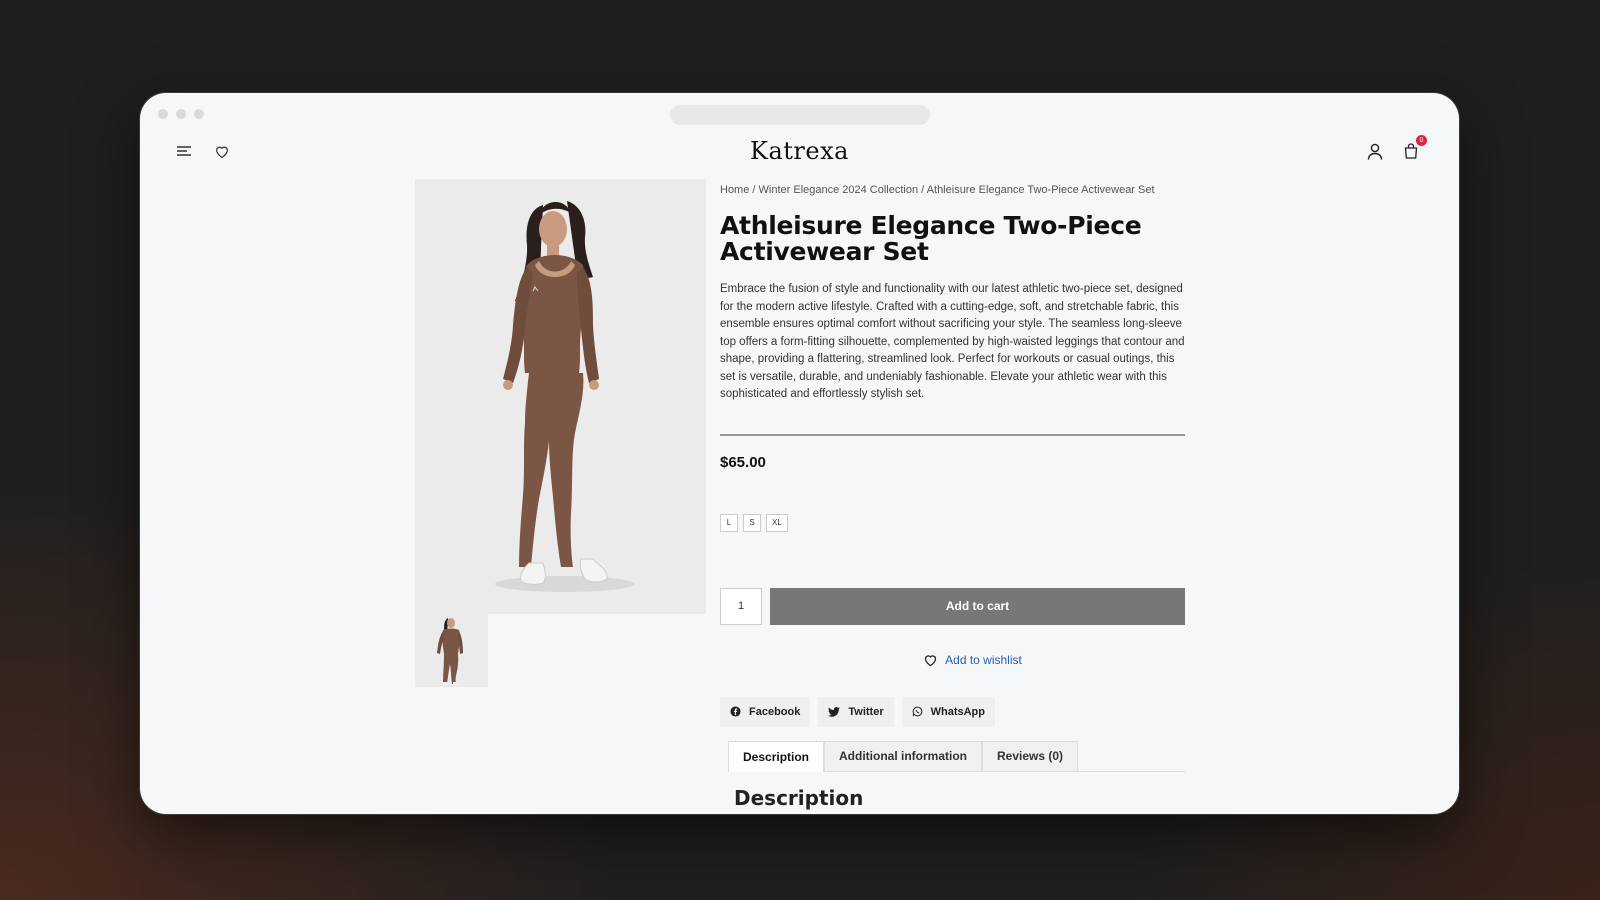 The image size is (1600, 900). I want to click on size-option-s: S, so click(752, 522).